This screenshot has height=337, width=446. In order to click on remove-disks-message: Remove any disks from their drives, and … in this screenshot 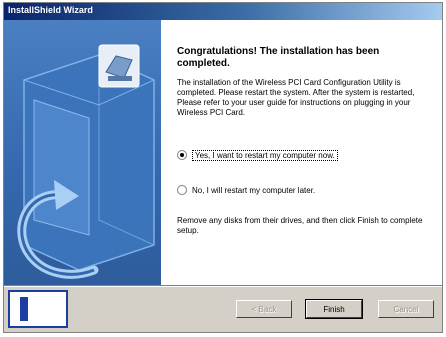, I will do `click(300, 225)`.